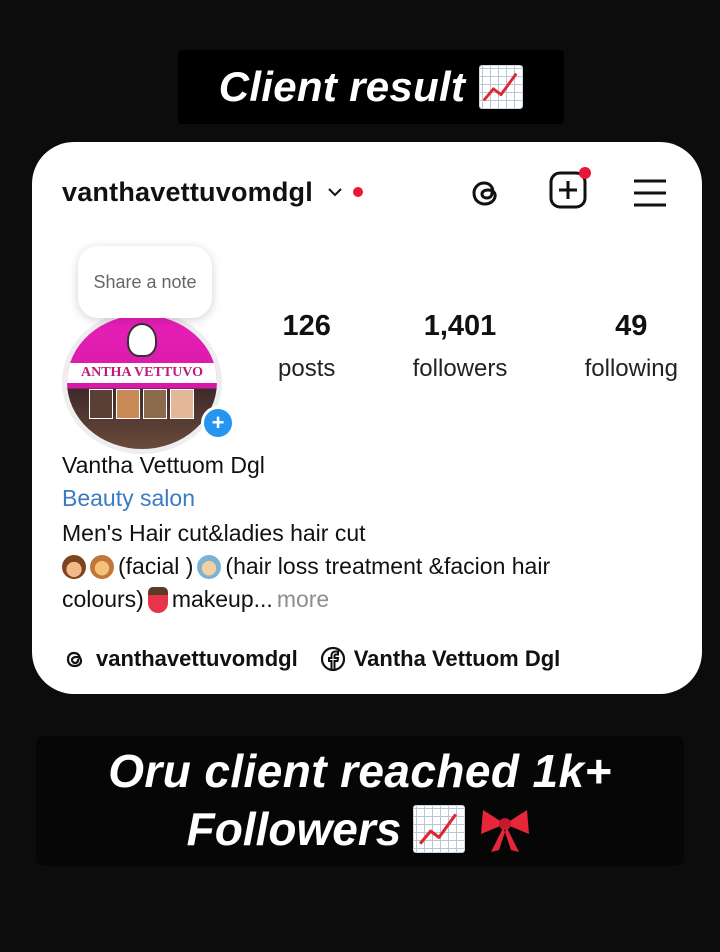  Describe the element at coordinates (311, 659) in the screenshot. I see `profile-links: vanthavettuvomdgl Vantha Vettuom Dgl` at that location.